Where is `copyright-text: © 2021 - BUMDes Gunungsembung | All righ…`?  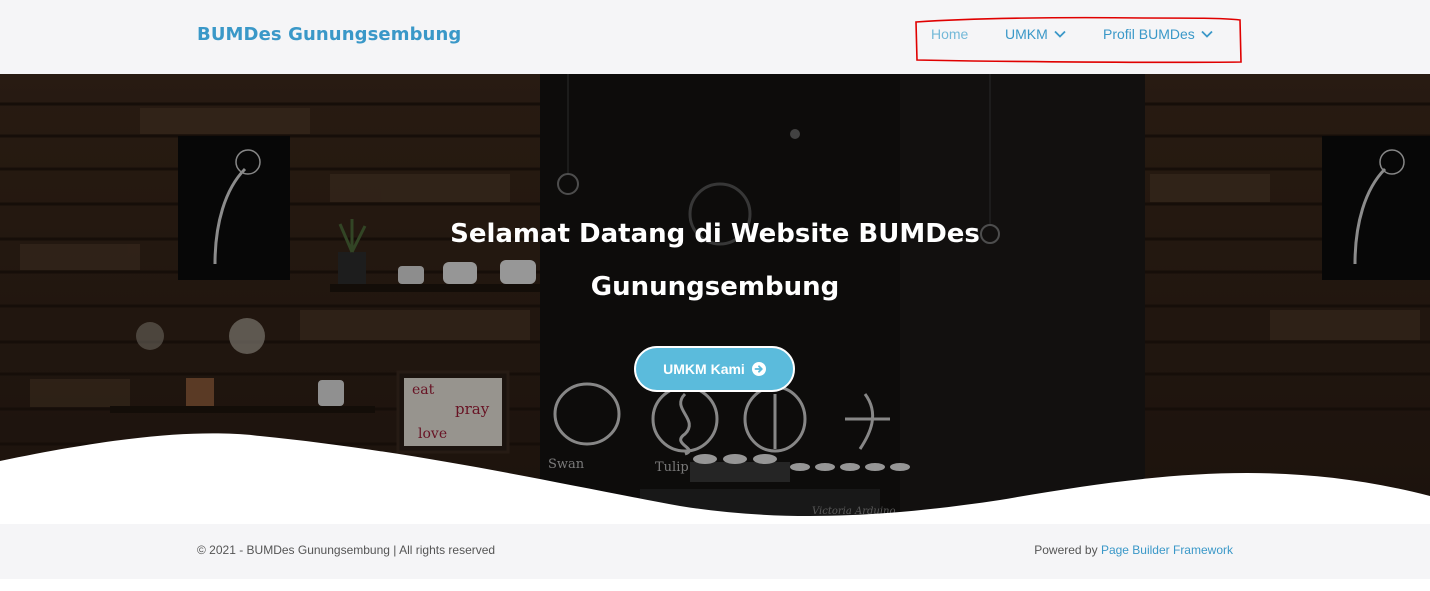 copyright-text: © 2021 - BUMDes Gunungsembung | All righ… is located at coordinates (346, 550).